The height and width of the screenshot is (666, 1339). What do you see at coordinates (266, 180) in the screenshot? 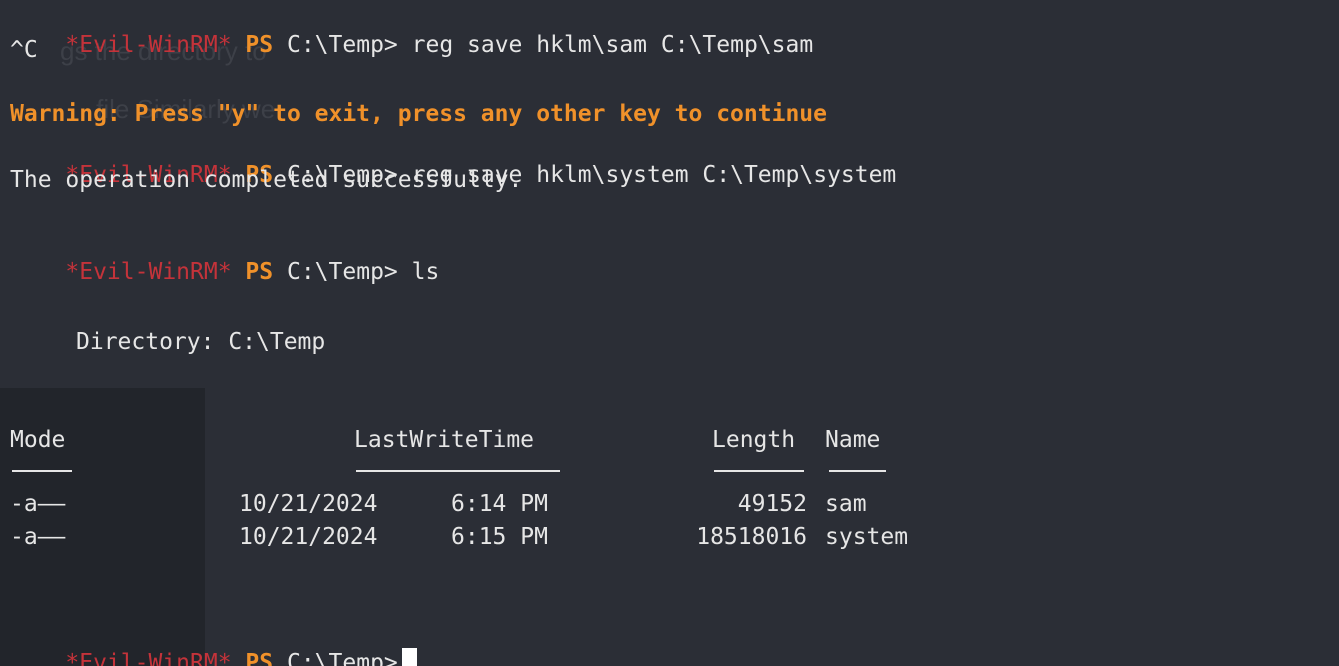
I see `success-line: The operation completed successfully.` at bounding box center [266, 180].